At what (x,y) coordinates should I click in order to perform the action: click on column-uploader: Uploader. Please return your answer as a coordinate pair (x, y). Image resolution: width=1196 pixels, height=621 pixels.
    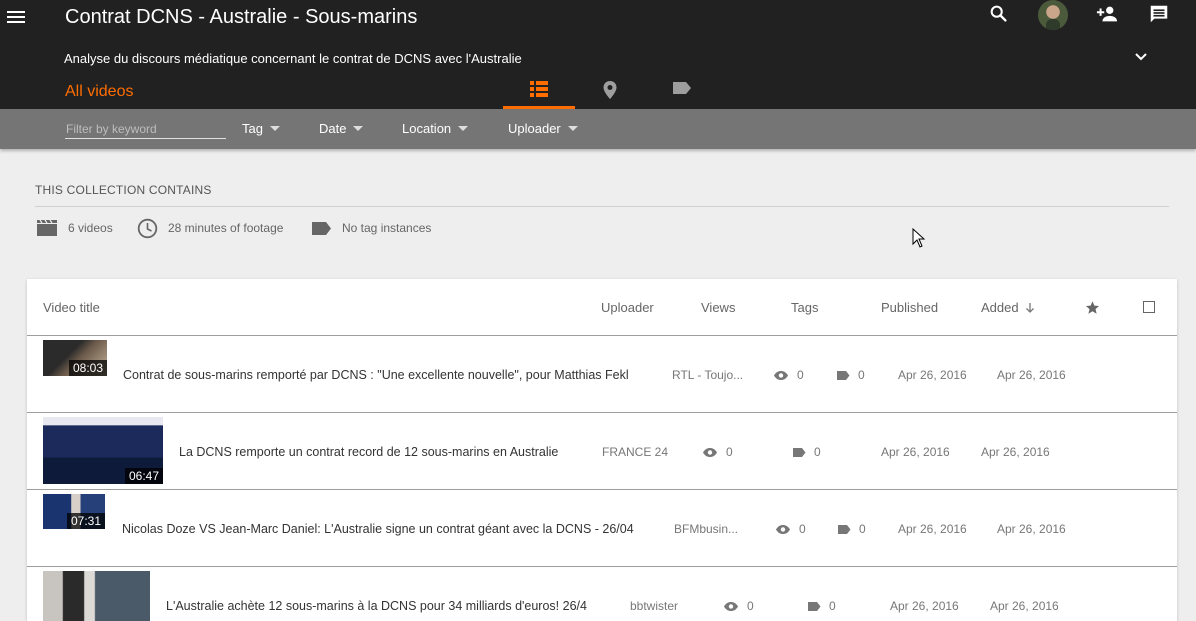
    Looking at the image, I should click on (627, 307).